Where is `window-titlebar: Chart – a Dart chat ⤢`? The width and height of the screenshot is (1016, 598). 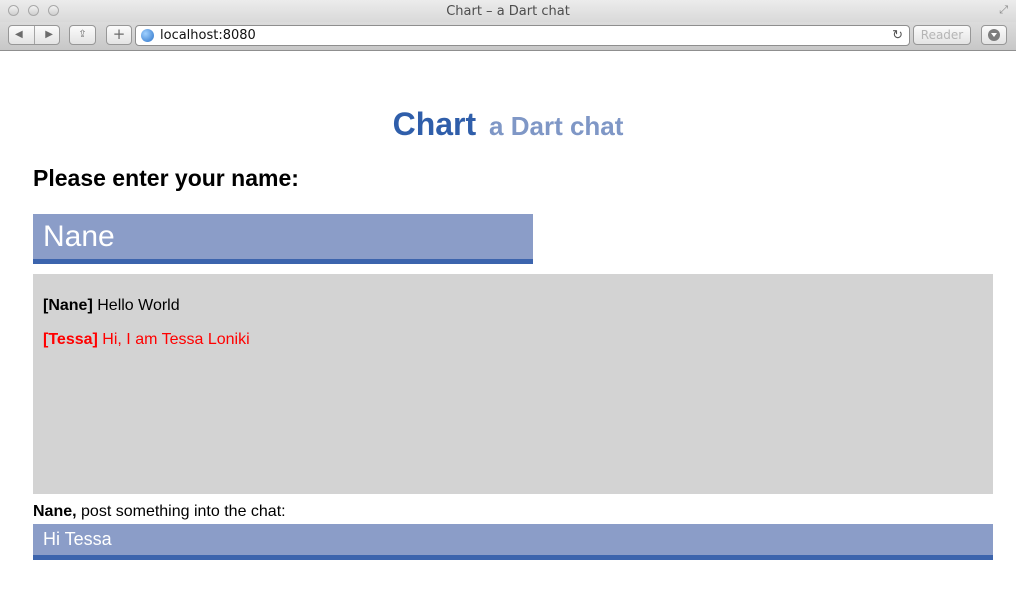
window-titlebar: Chart – a Dart chat ⤢ is located at coordinates (508, 11).